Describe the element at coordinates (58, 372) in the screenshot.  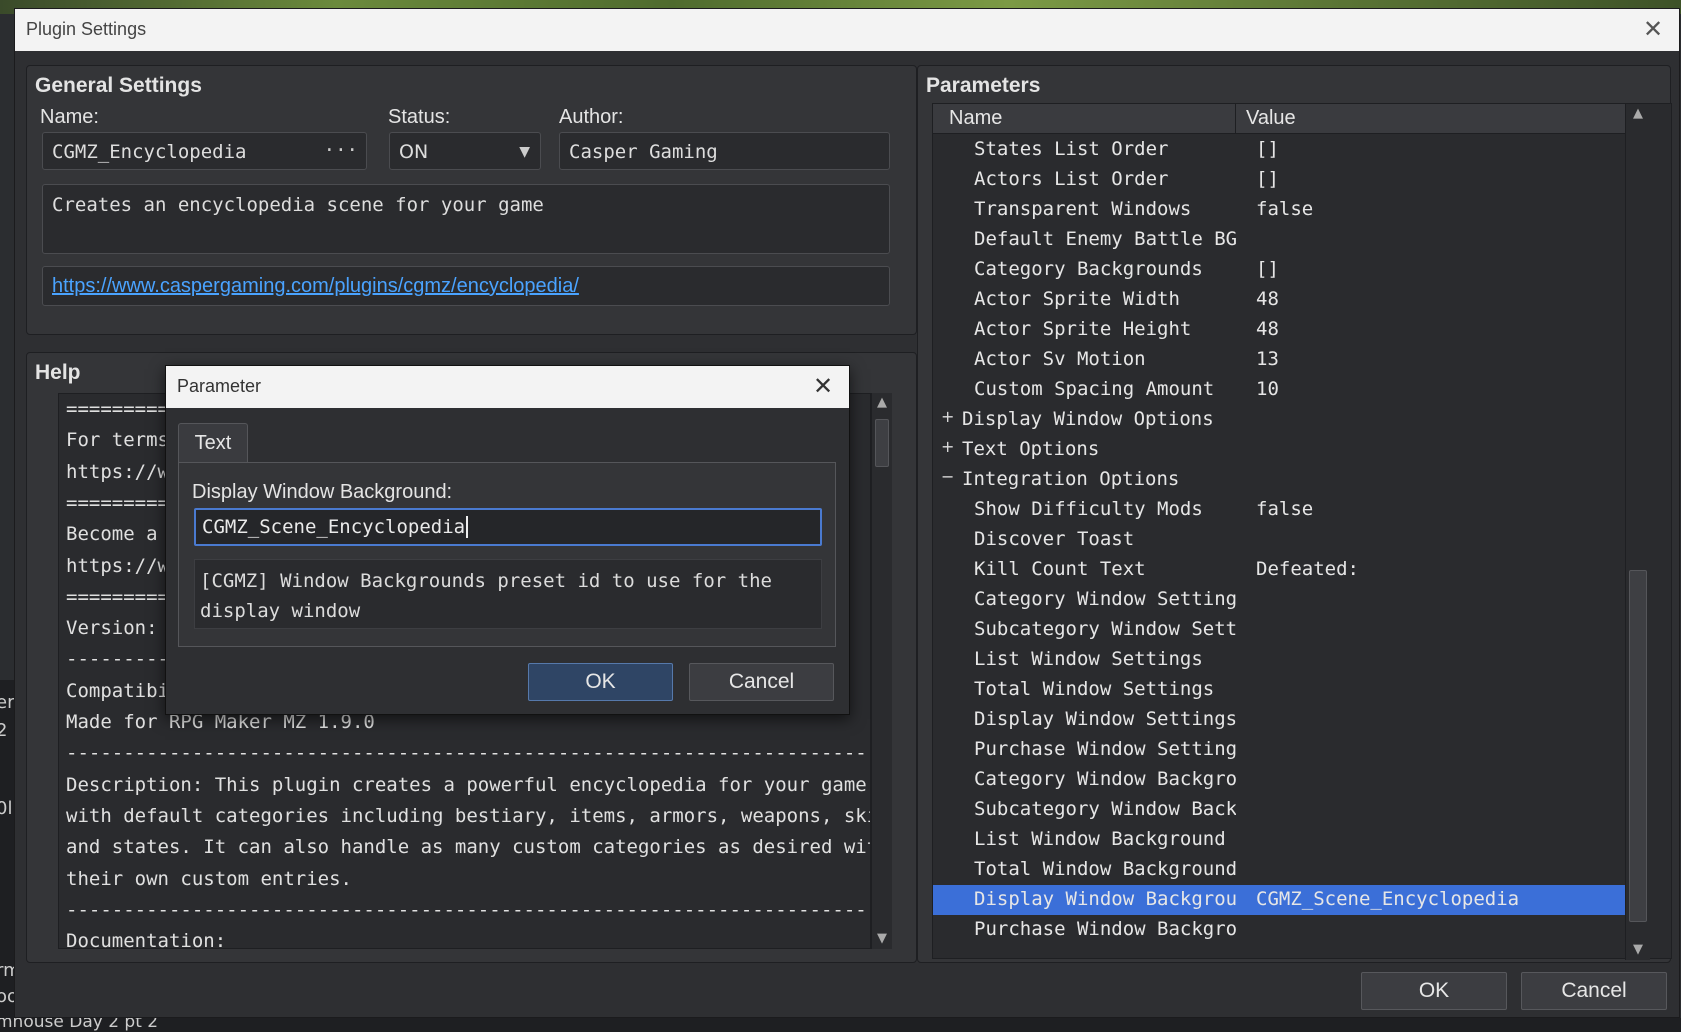
I see `help-title: Help` at that location.